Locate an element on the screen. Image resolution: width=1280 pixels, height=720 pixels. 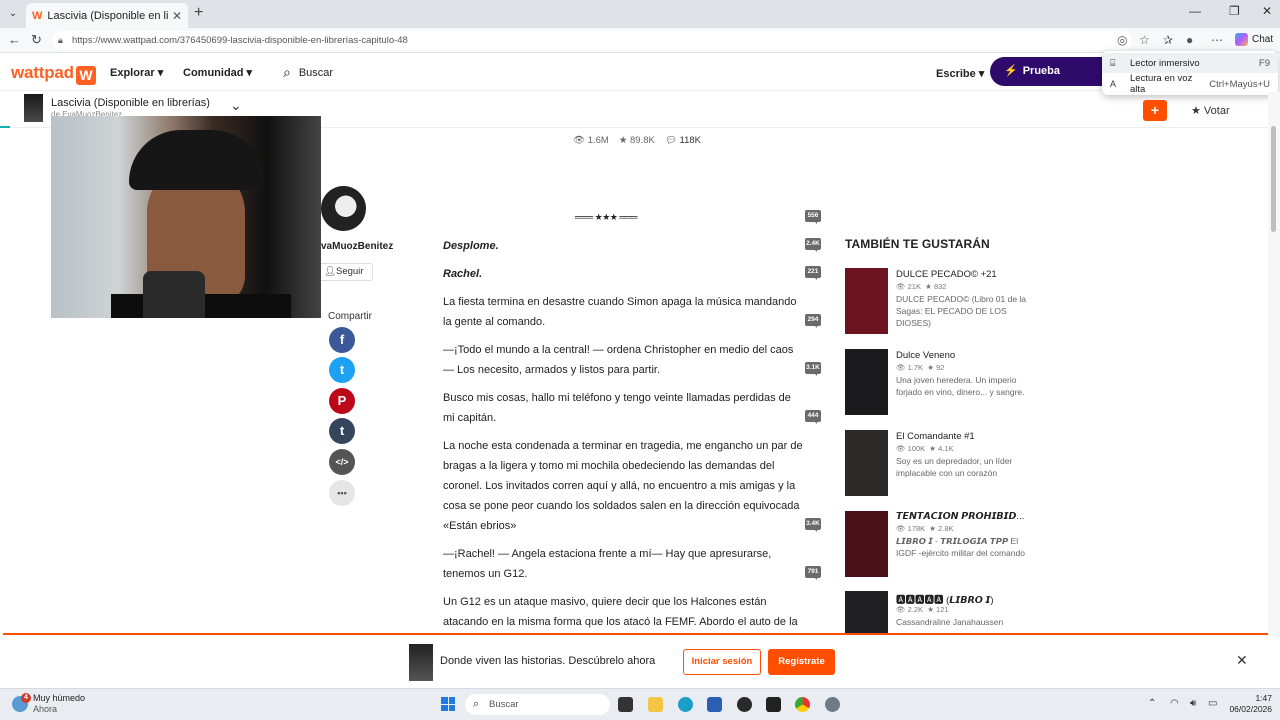
login-button: Iniciar sesión is located at coordinates (722, 662).